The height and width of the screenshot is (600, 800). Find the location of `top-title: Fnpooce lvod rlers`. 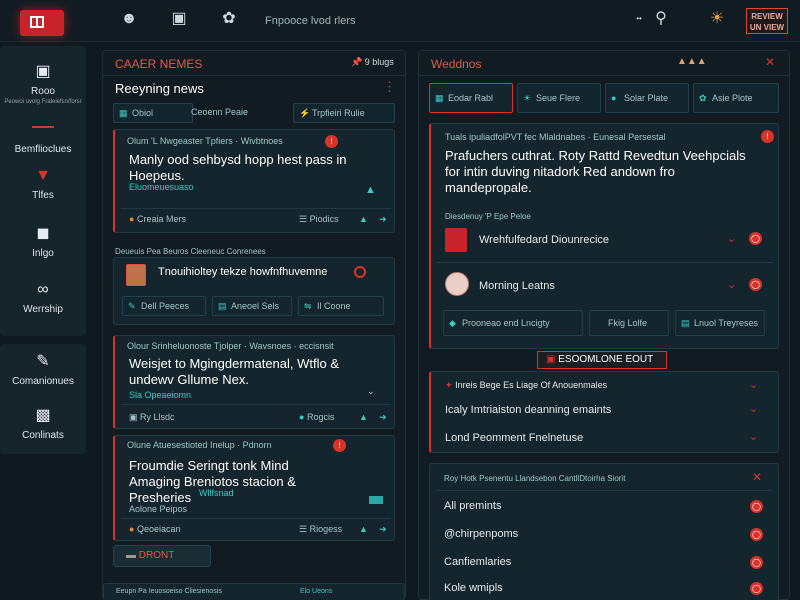

top-title: Fnpooce lvod rlers is located at coordinates (310, 21).